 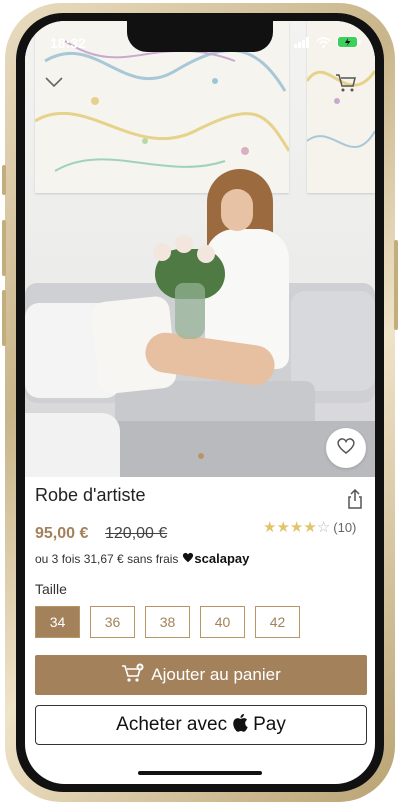 I want to click on scalapay-logo: scalapay, so click(x=215, y=558).